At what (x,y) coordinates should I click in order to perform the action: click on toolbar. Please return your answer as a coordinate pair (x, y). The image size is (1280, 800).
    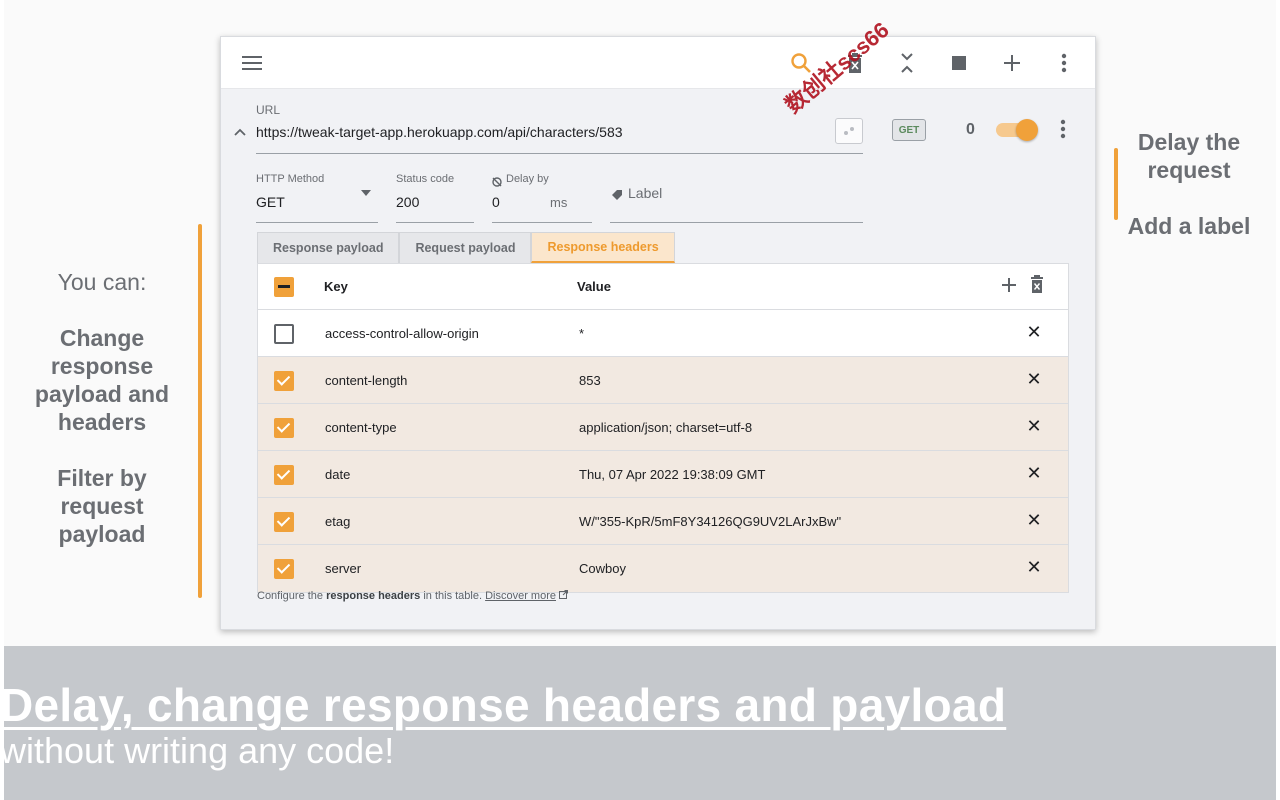
    Looking at the image, I should click on (658, 63).